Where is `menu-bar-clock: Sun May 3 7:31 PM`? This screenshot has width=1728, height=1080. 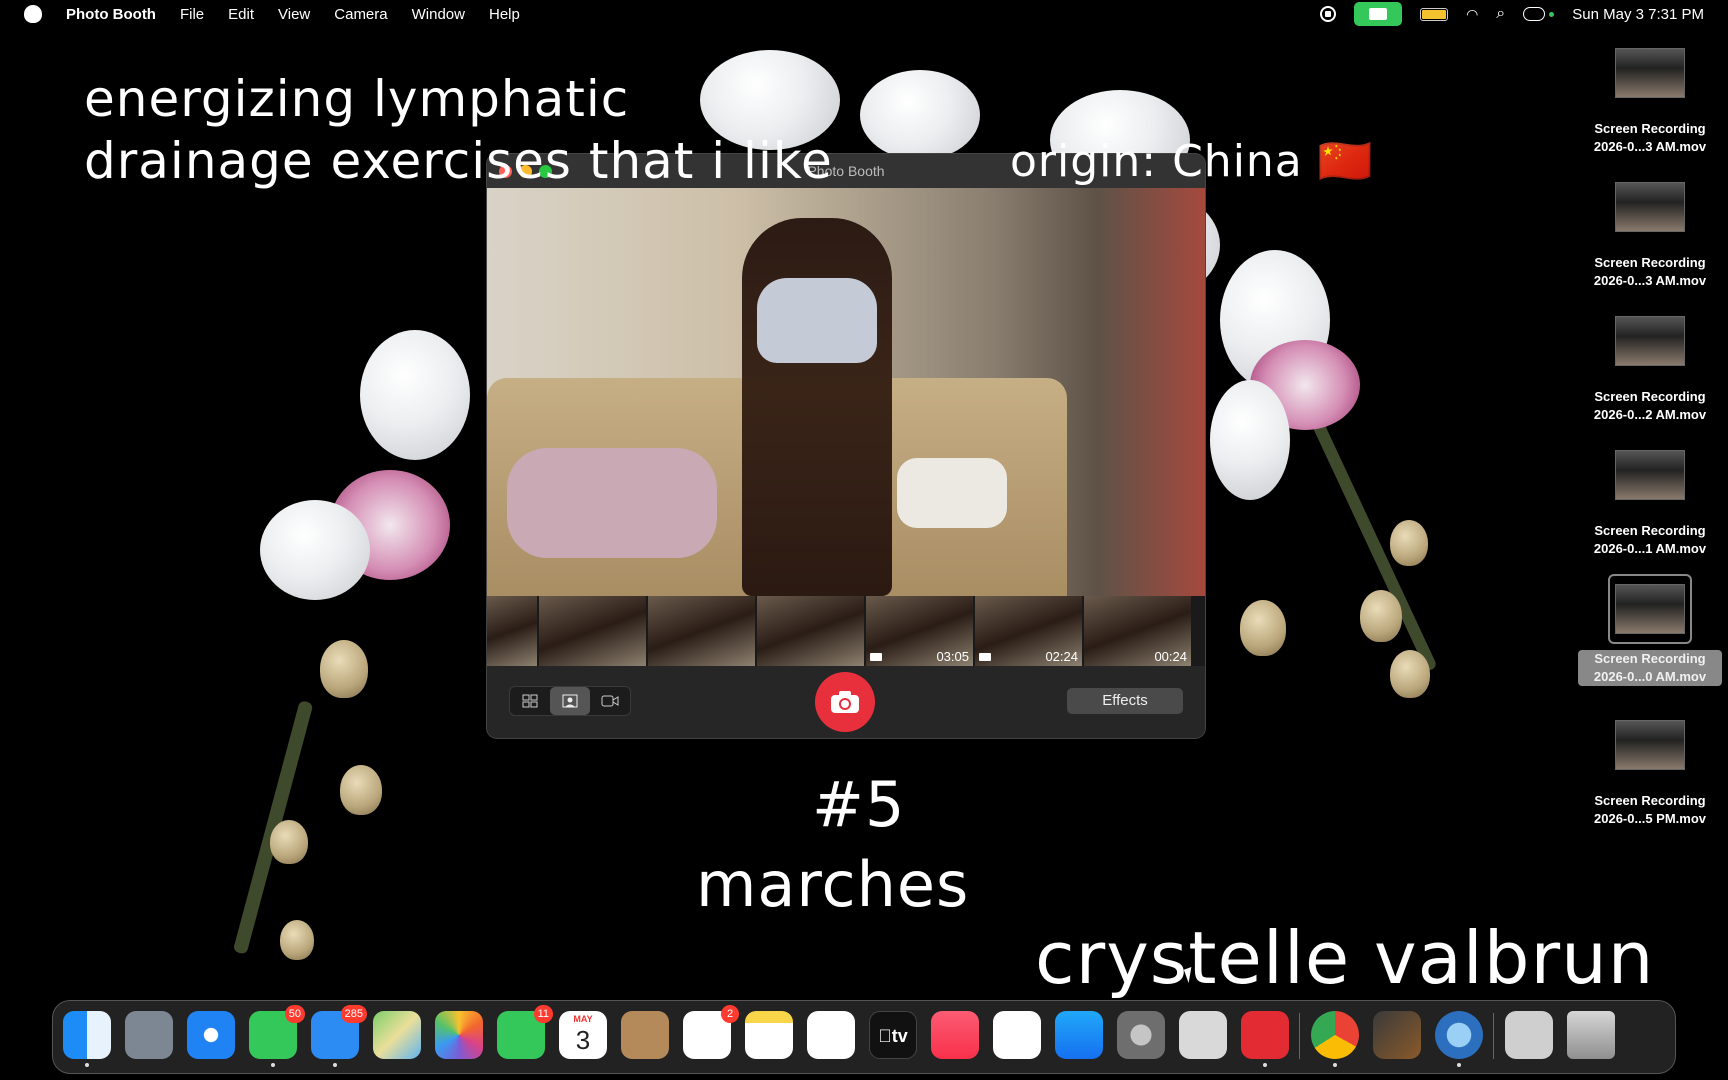
menu-bar-clock: Sun May 3 7:31 PM is located at coordinates (1638, 14).